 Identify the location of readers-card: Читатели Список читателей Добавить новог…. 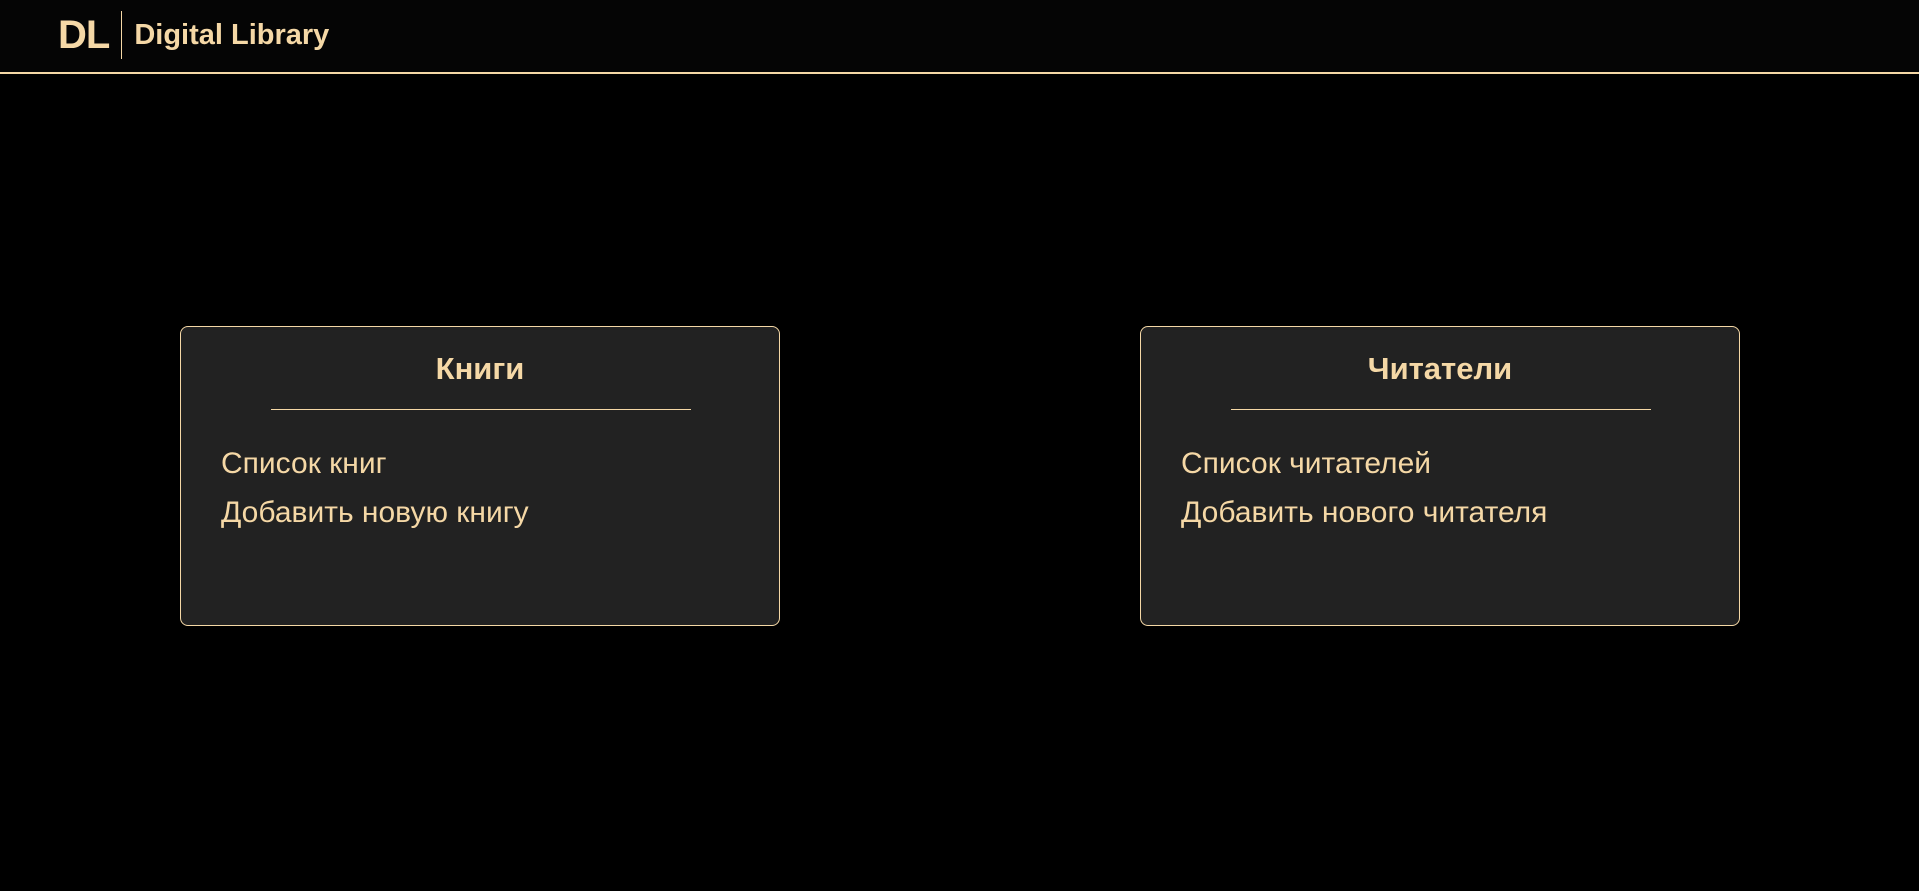
(1440, 476).